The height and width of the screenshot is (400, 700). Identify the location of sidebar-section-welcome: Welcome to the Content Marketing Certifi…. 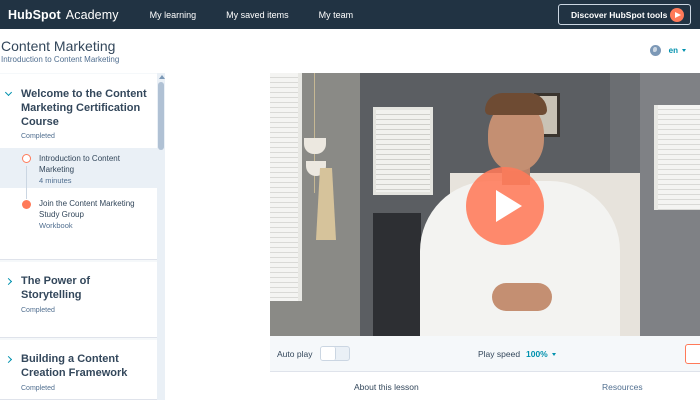
(78, 167).